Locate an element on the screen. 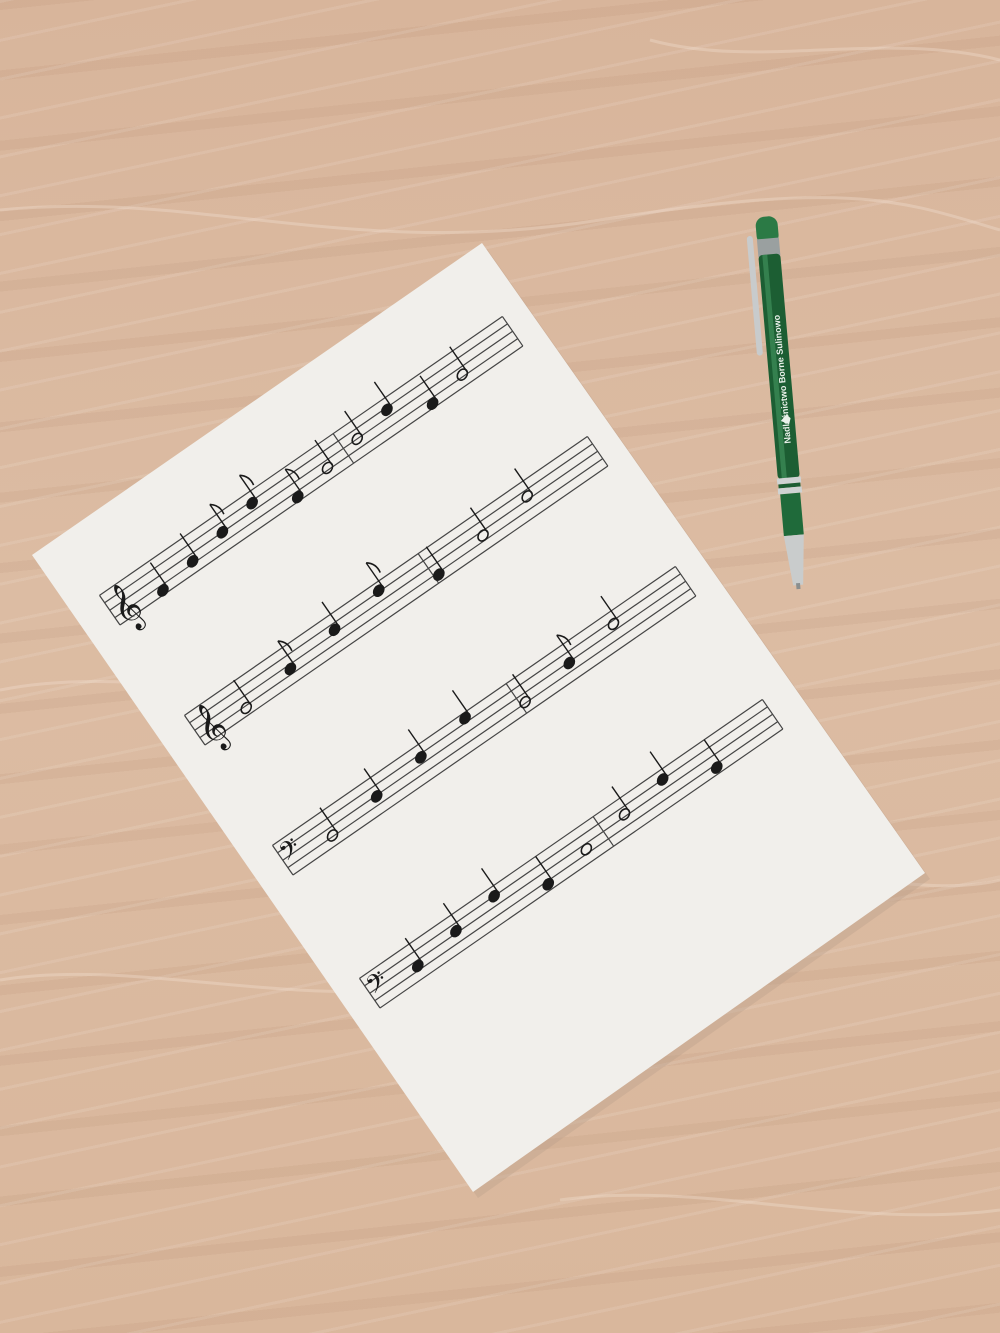  ballpoint-pen: Nadleśnictwo Borne Sulinowo is located at coordinates (775, 403).